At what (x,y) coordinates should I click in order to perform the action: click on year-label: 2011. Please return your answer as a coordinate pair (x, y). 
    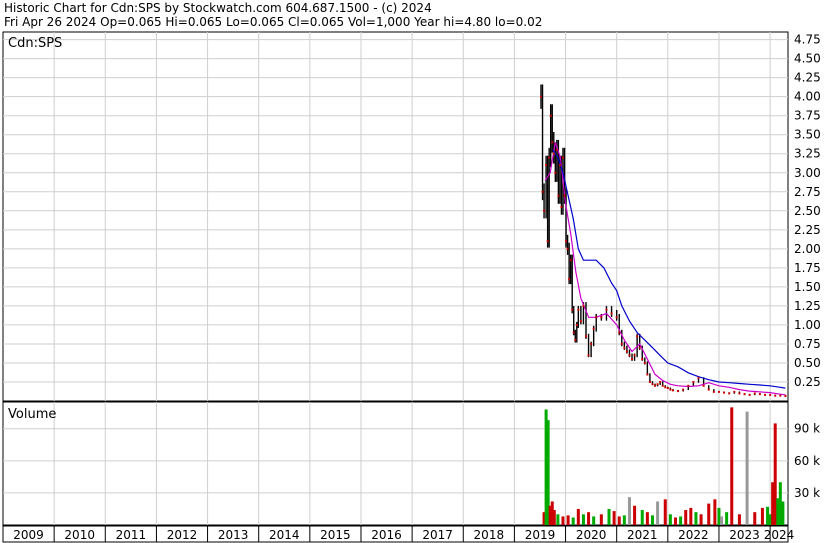
    Looking at the image, I should click on (131, 535).